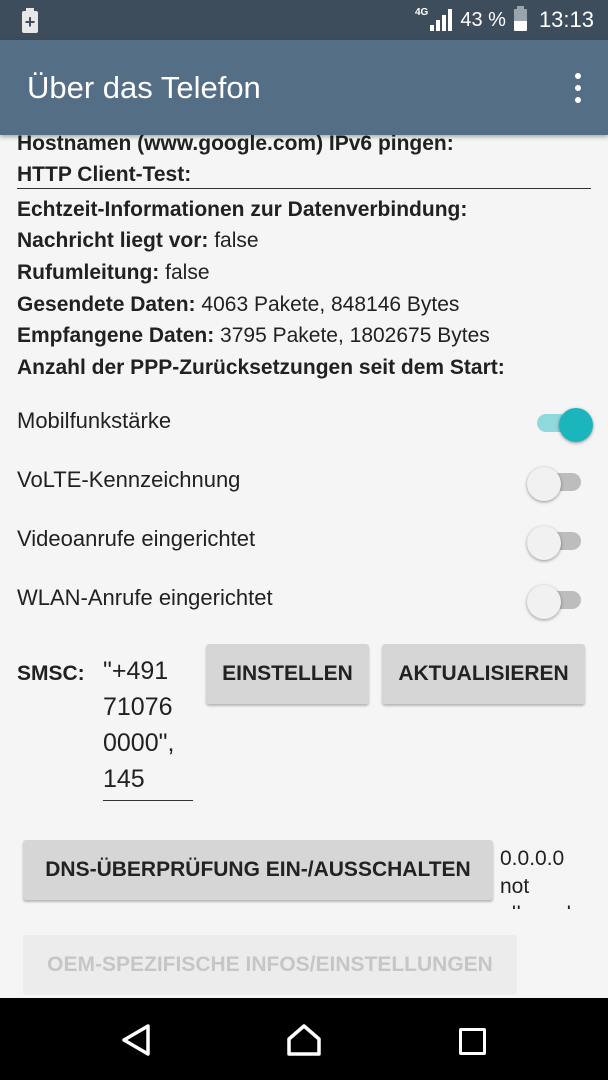 Image resolution: width=608 pixels, height=1080 pixels. What do you see at coordinates (304, 539) in the screenshot?
I see `toggle-row-video-calls: Videoanrufe eingerichtet` at bounding box center [304, 539].